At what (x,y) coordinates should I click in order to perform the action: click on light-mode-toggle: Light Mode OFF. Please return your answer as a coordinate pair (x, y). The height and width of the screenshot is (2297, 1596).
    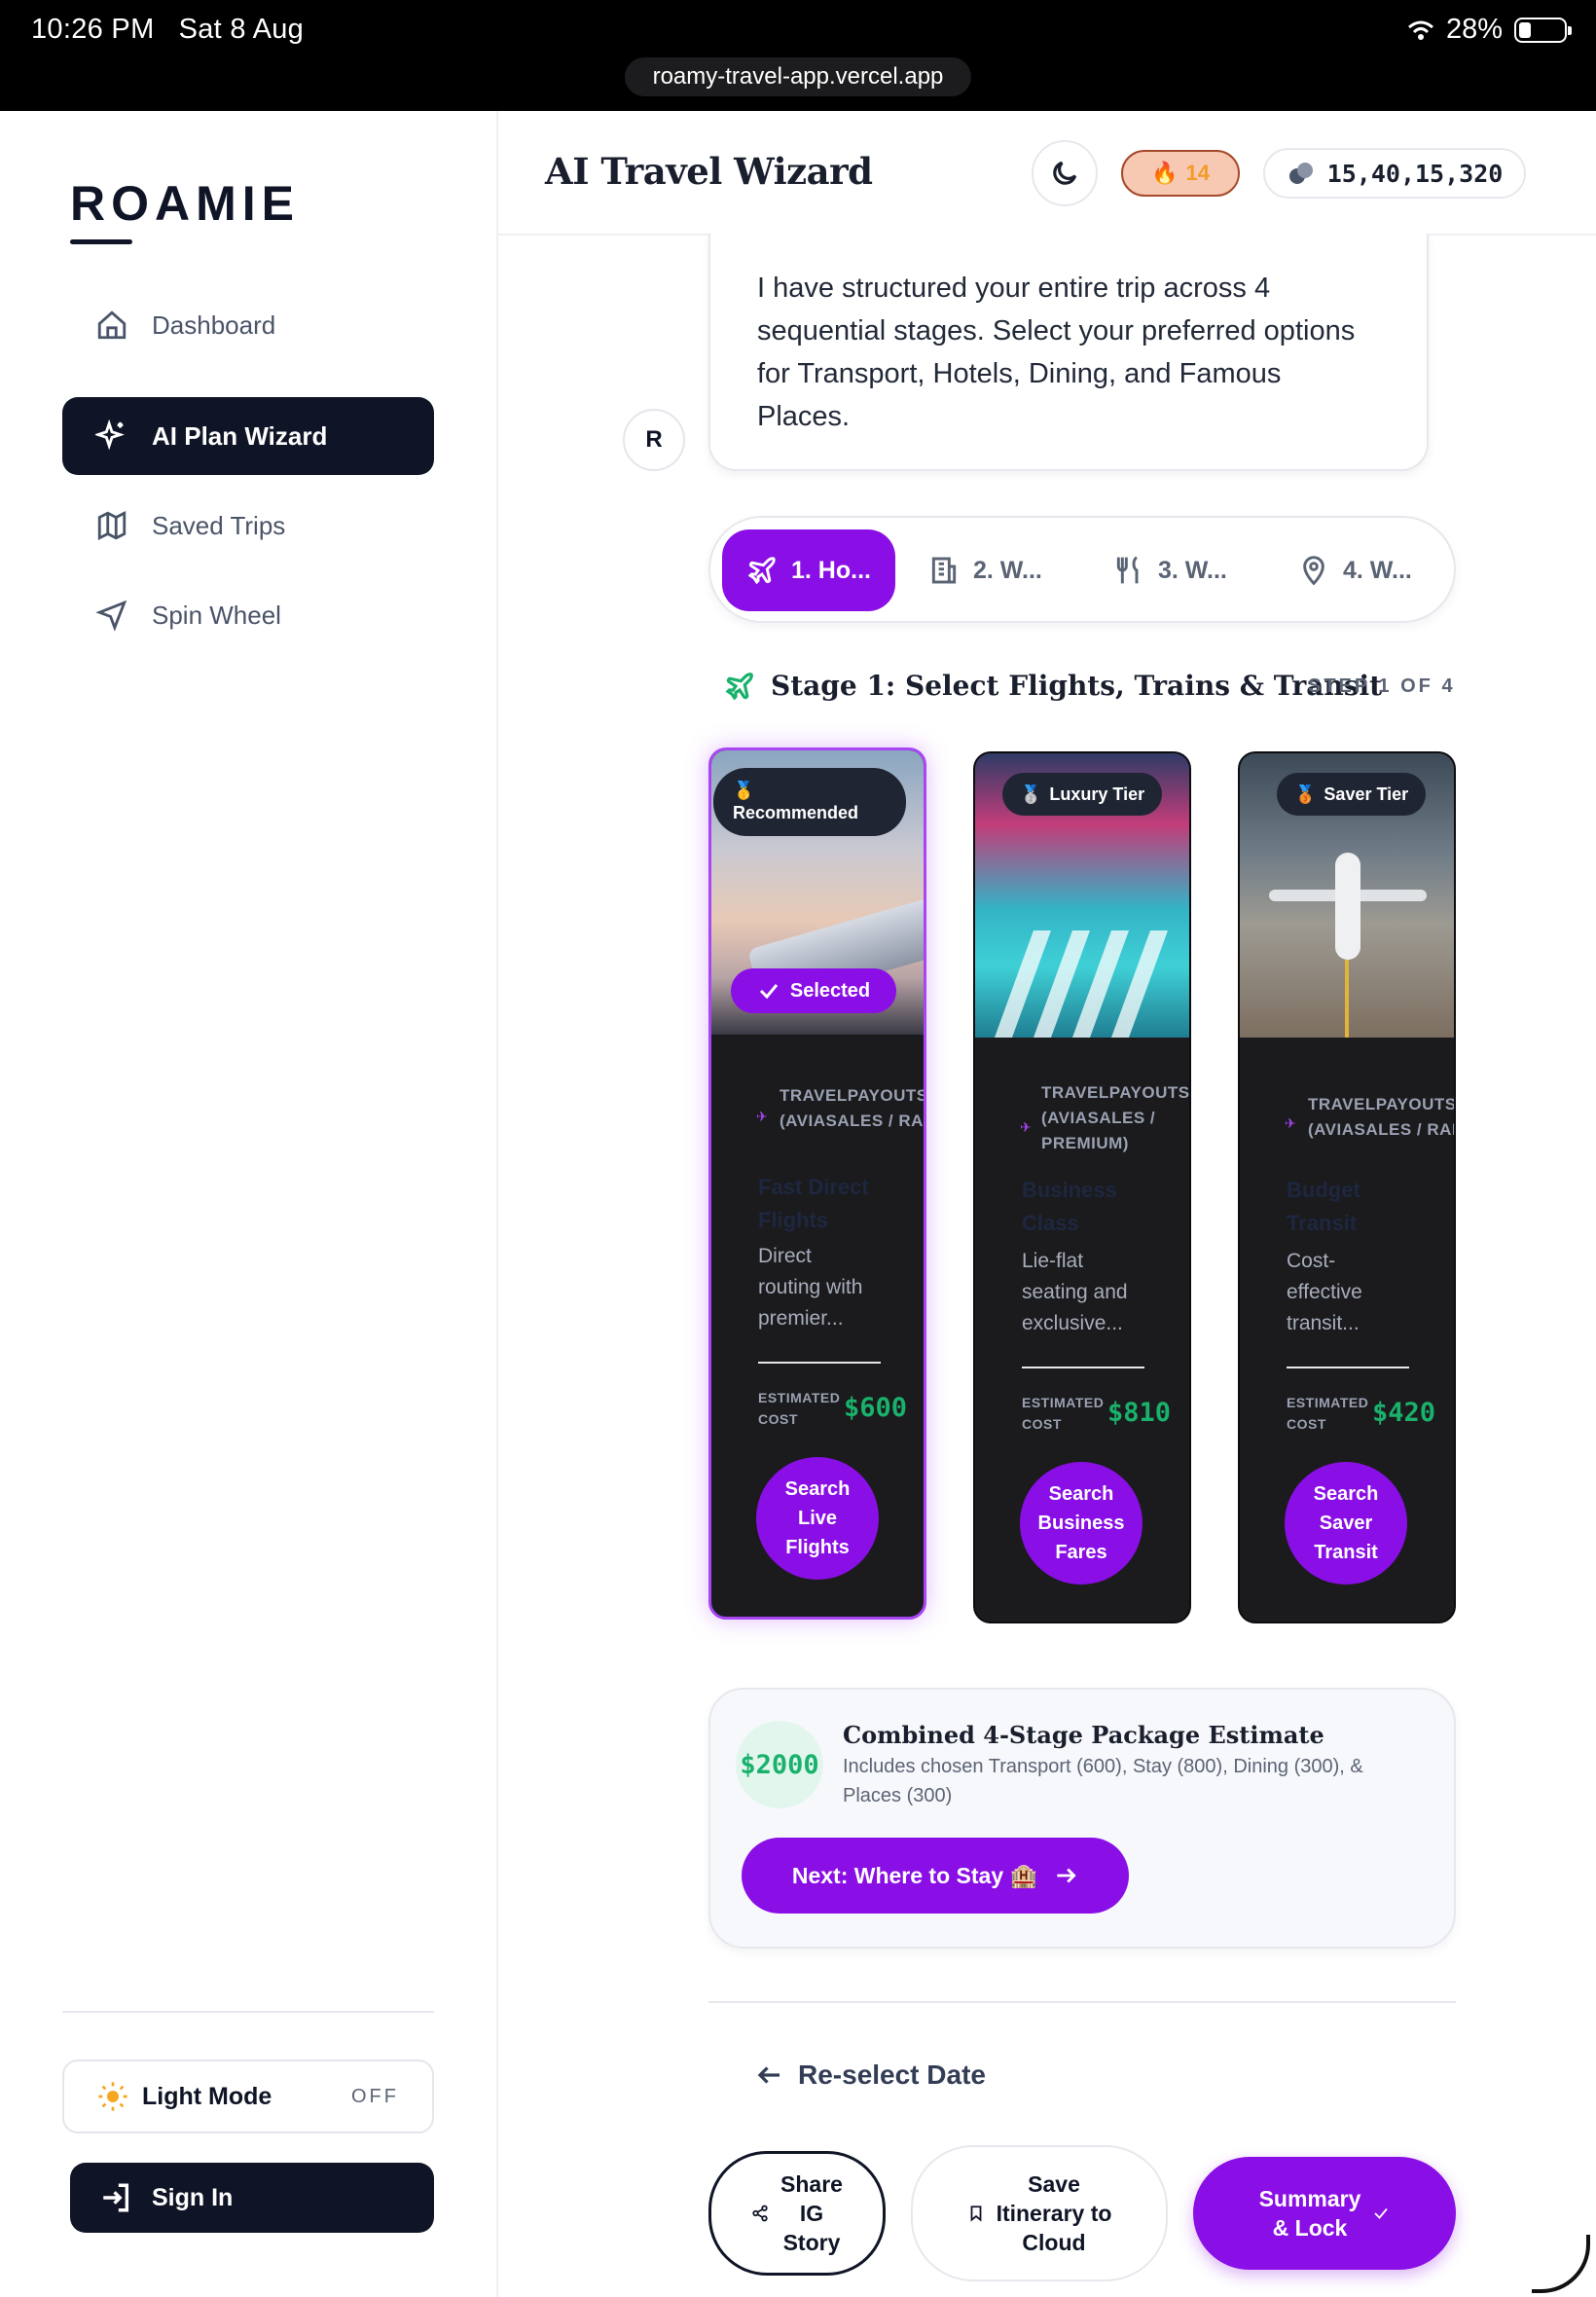
    Looking at the image, I should click on (248, 2096).